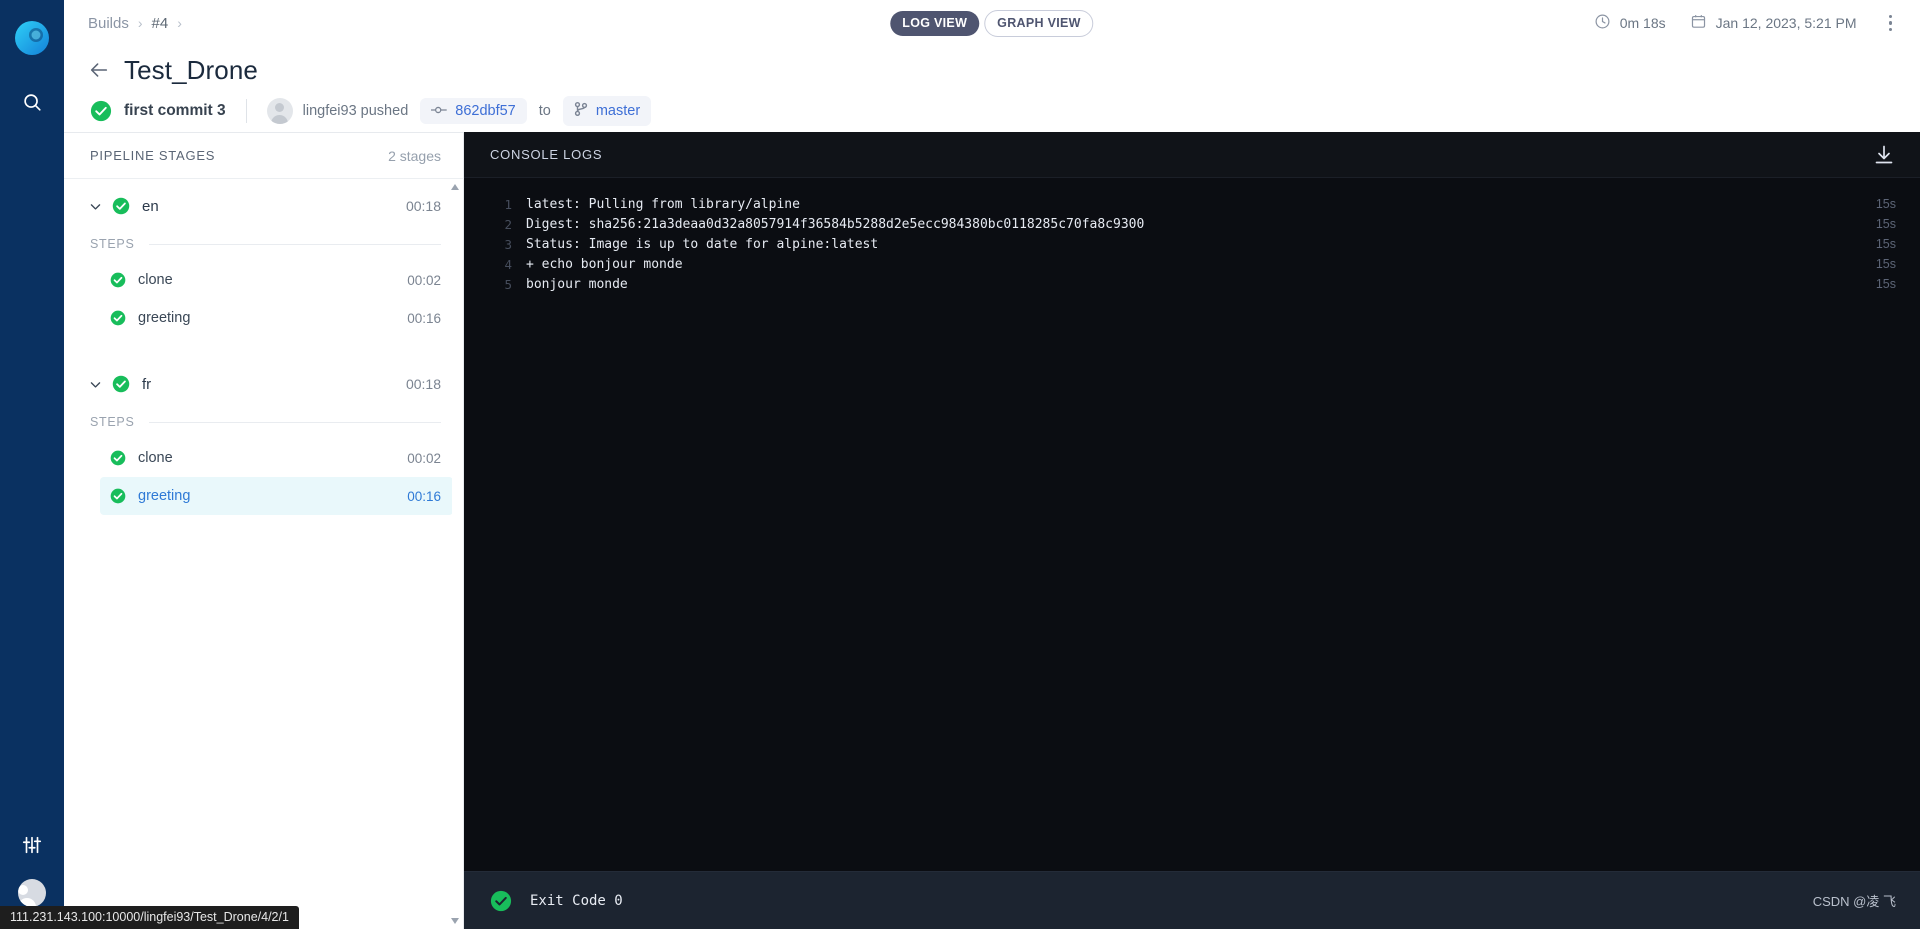 The width and height of the screenshot is (1920, 929). Describe the element at coordinates (32, 102) in the screenshot. I see `search-icon` at that location.